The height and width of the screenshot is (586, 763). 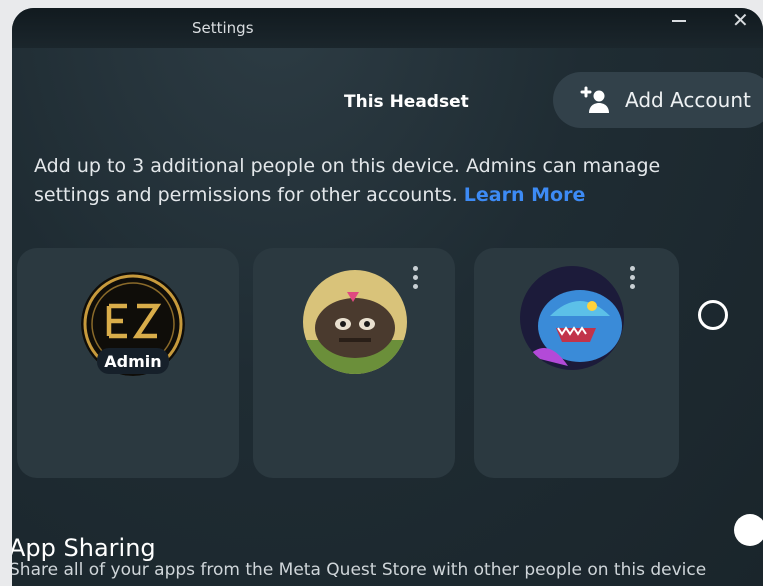 What do you see at coordinates (525, 195) in the screenshot?
I see `learn-more-link: Learn More` at bounding box center [525, 195].